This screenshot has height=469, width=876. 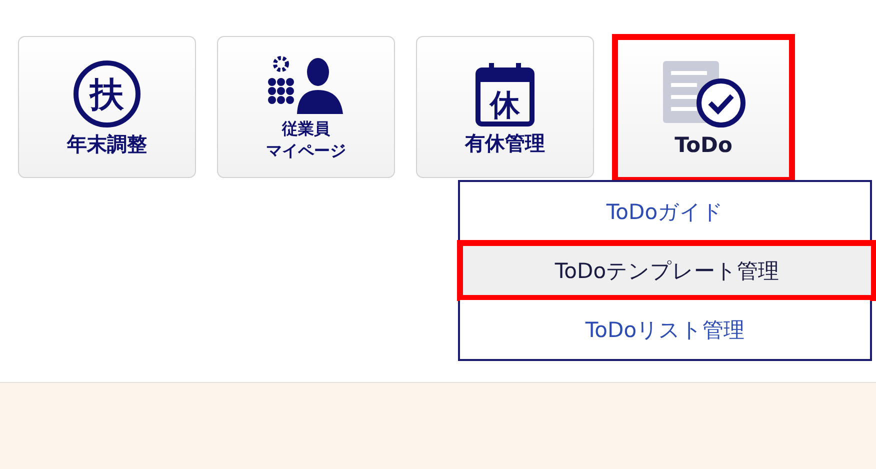 I want to click on button-label: ToDo, so click(x=703, y=145).